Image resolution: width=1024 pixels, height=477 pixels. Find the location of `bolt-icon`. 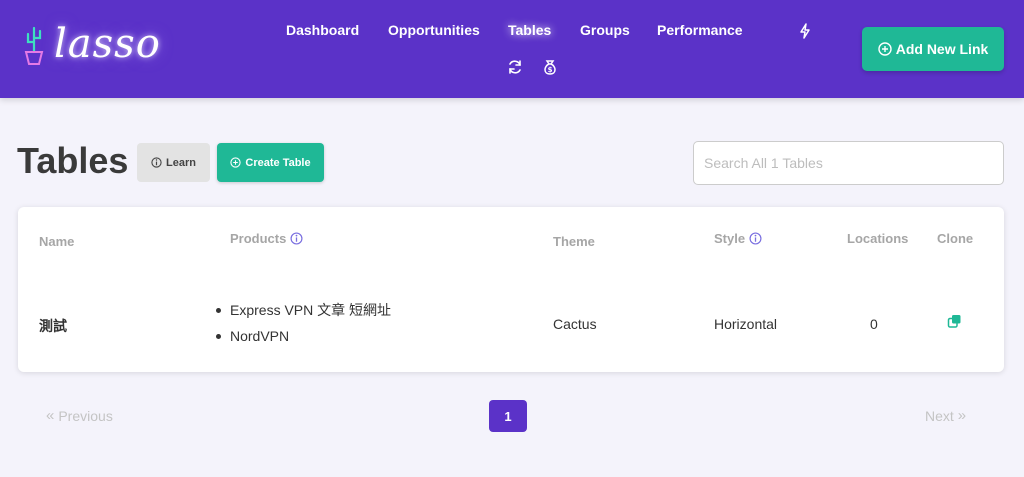

bolt-icon is located at coordinates (805, 31).